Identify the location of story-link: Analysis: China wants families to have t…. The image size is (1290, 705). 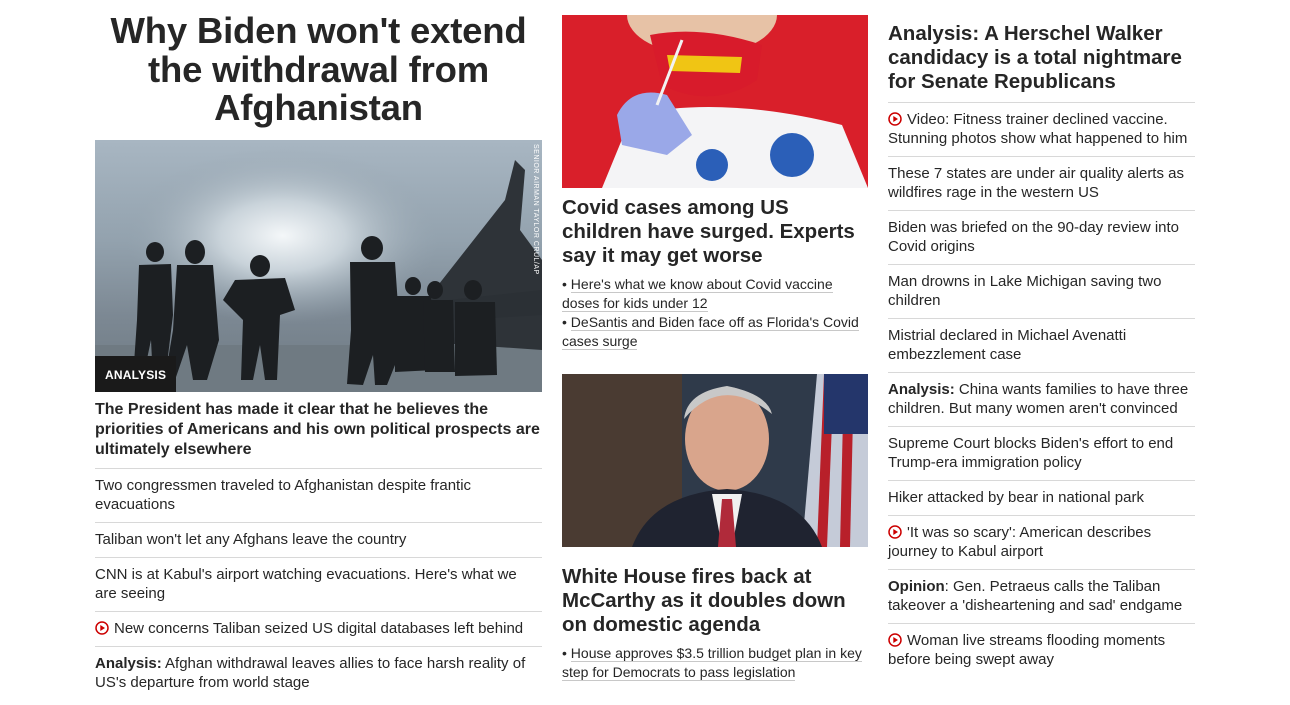
(1041, 399).